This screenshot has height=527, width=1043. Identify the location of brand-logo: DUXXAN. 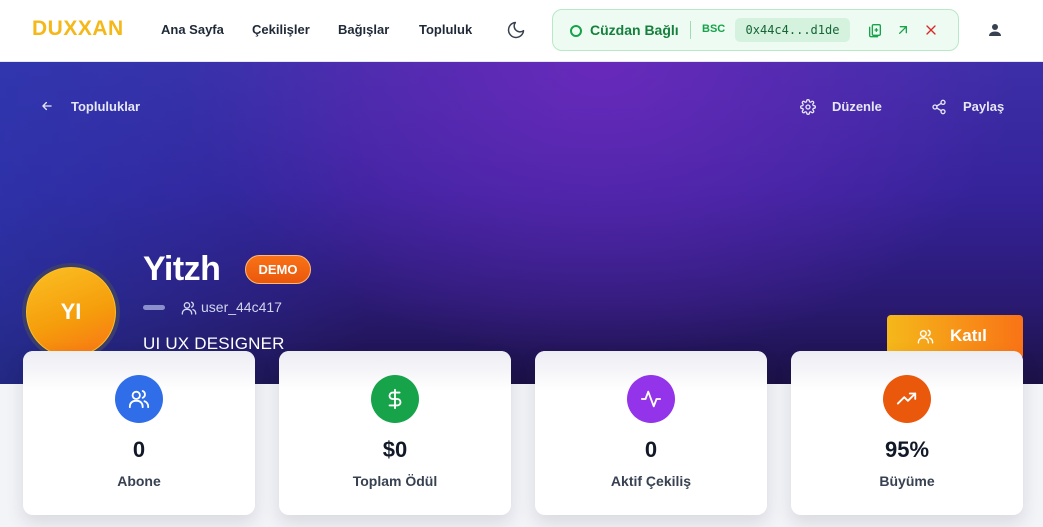
(78, 29).